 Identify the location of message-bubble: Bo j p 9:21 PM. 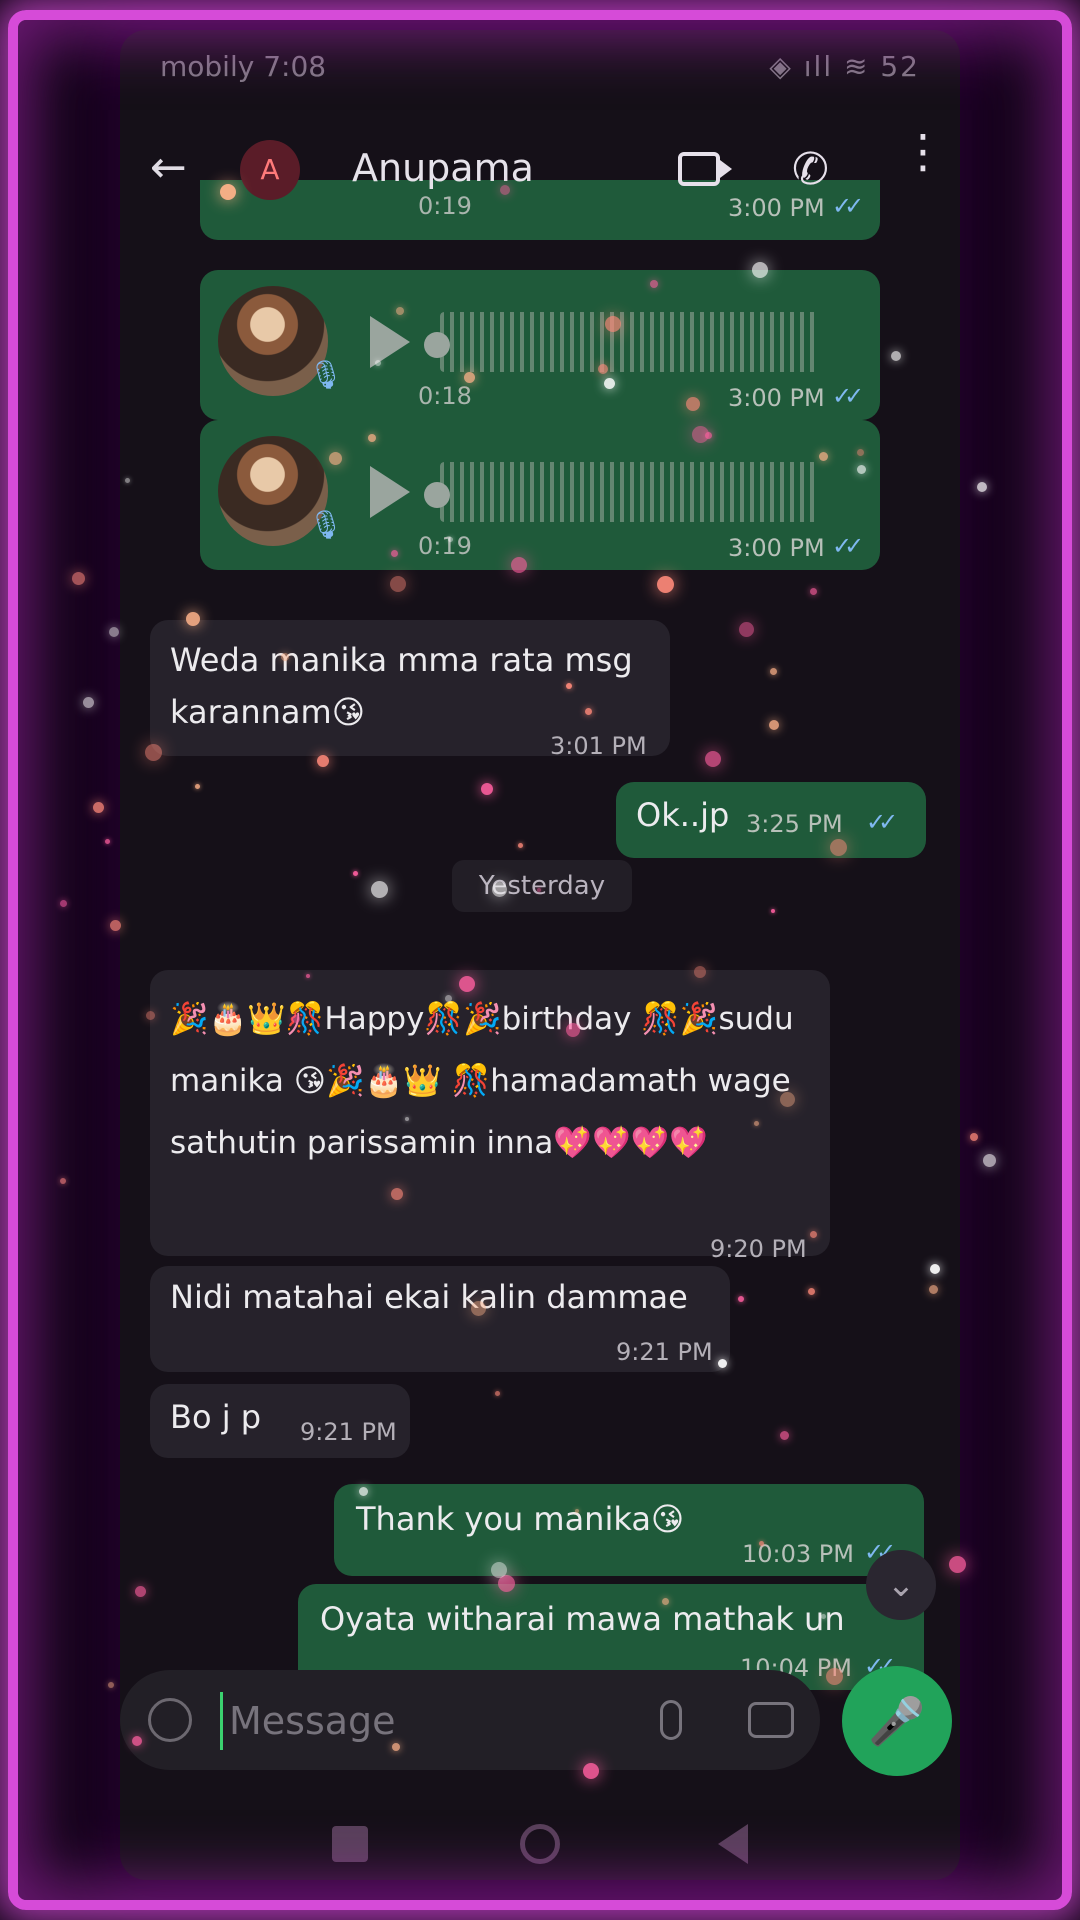
(280, 1421).